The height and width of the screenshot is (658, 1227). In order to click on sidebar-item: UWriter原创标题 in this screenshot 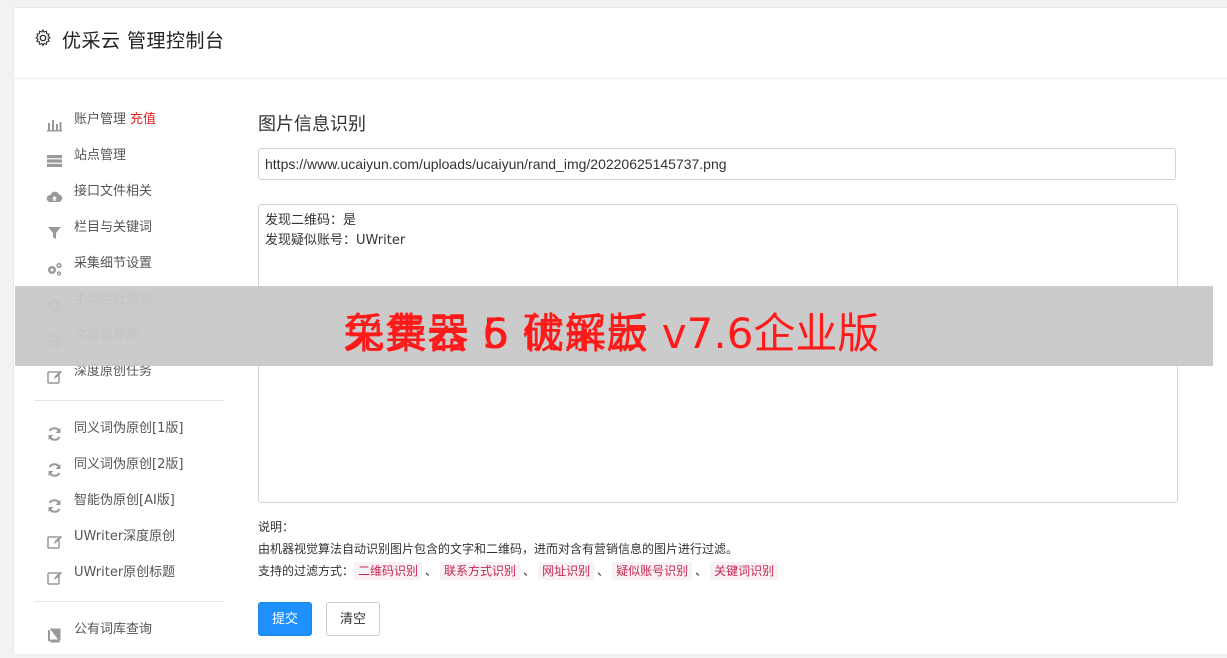, I will do `click(127, 573)`.